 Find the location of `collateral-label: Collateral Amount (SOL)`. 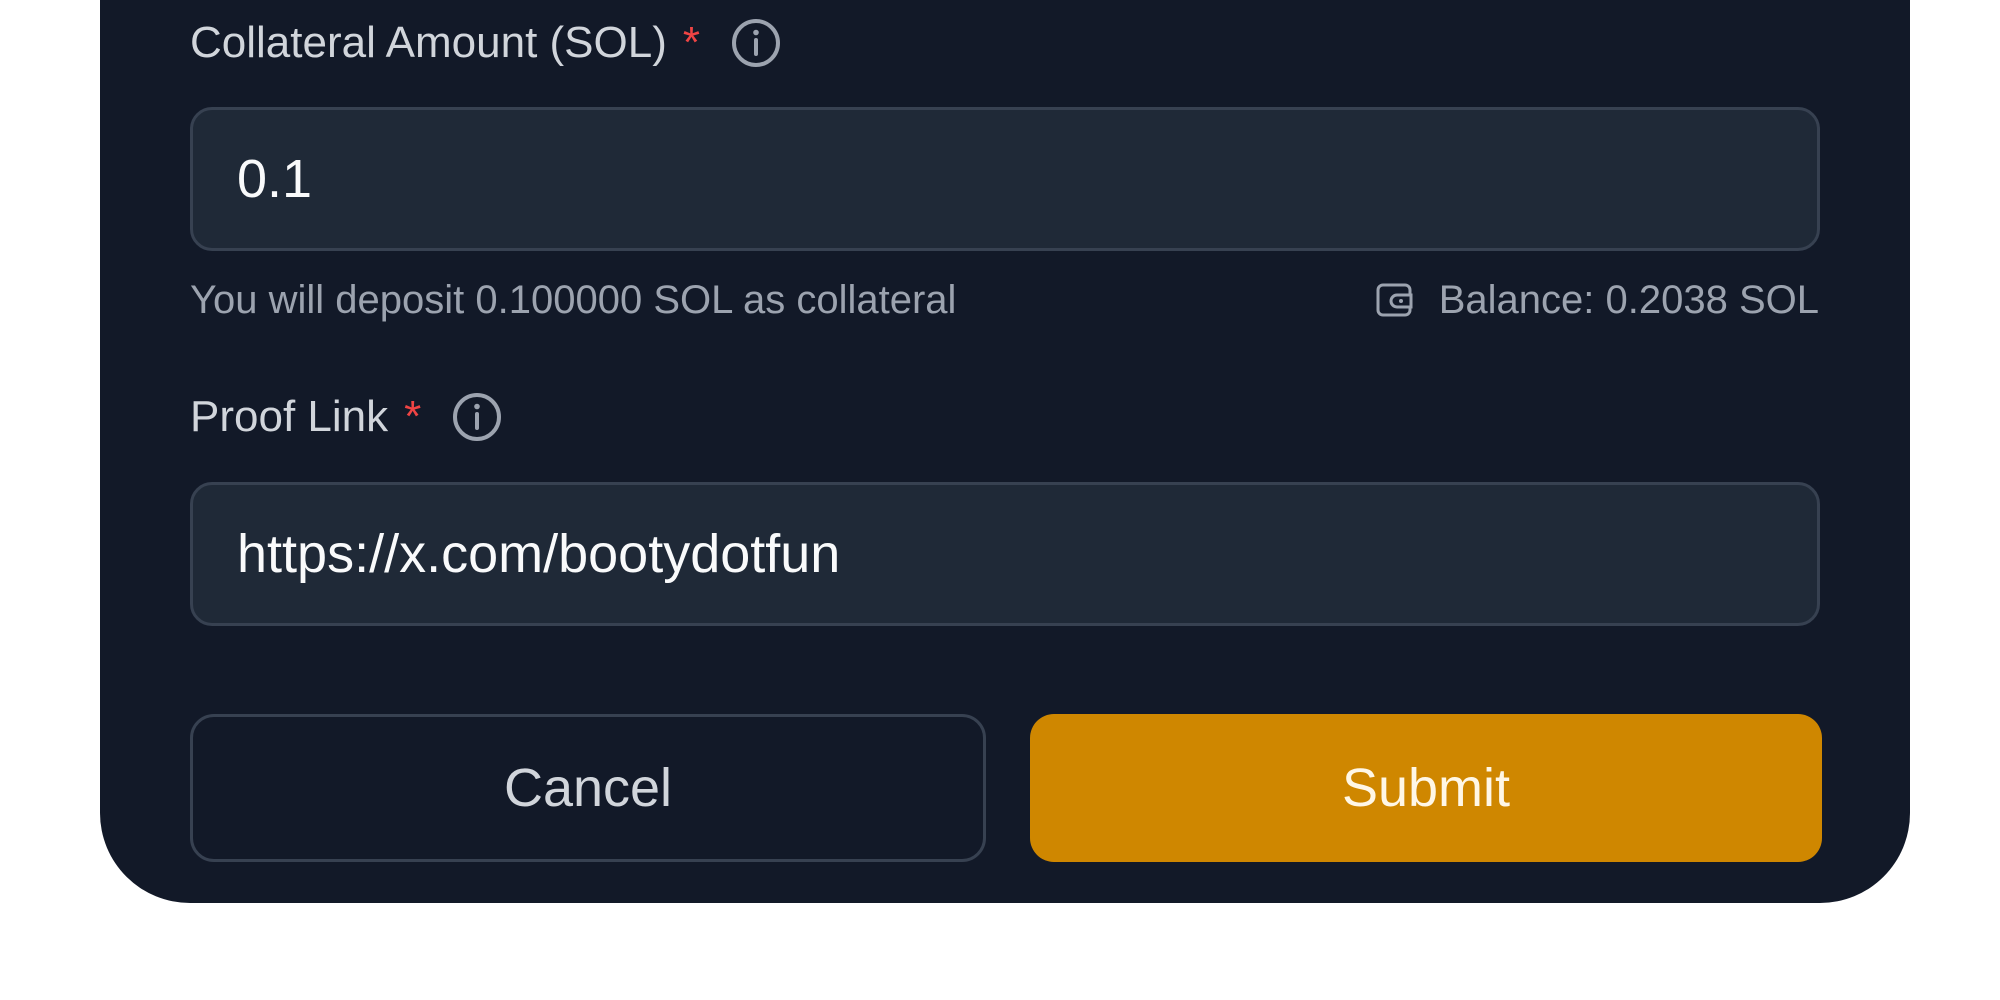

collateral-label: Collateral Amount (SOL) is located at coordinates (428, 42).